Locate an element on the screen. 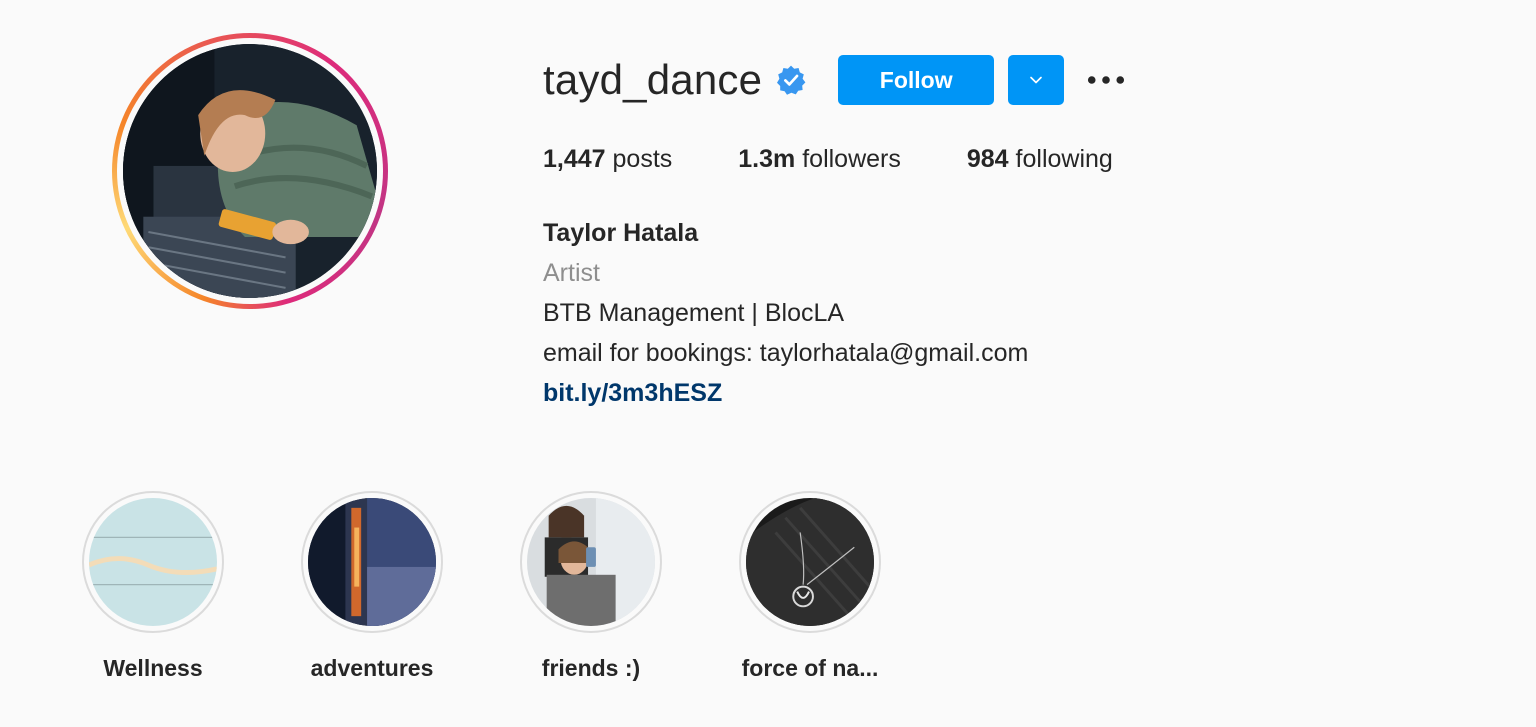  followers-label: followers is located at coordinates (851, 159).